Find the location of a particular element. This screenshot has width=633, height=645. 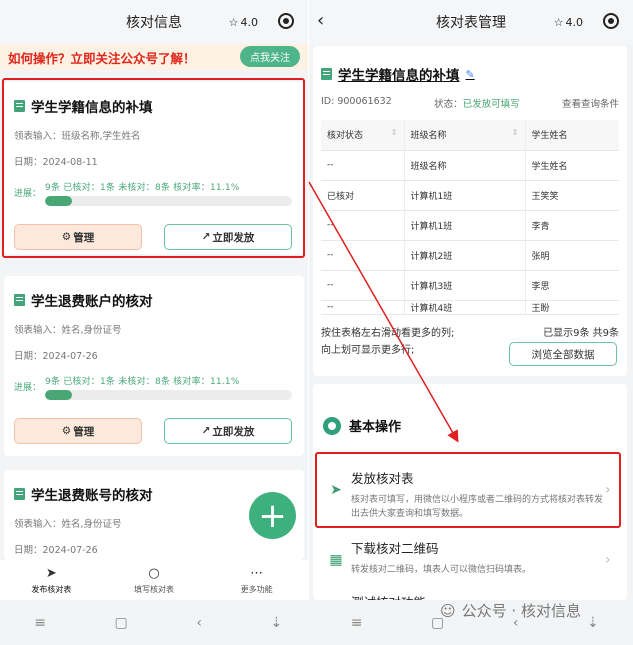

tab-fill: ○ 填写核对表 is located at coordinates (154, 580).